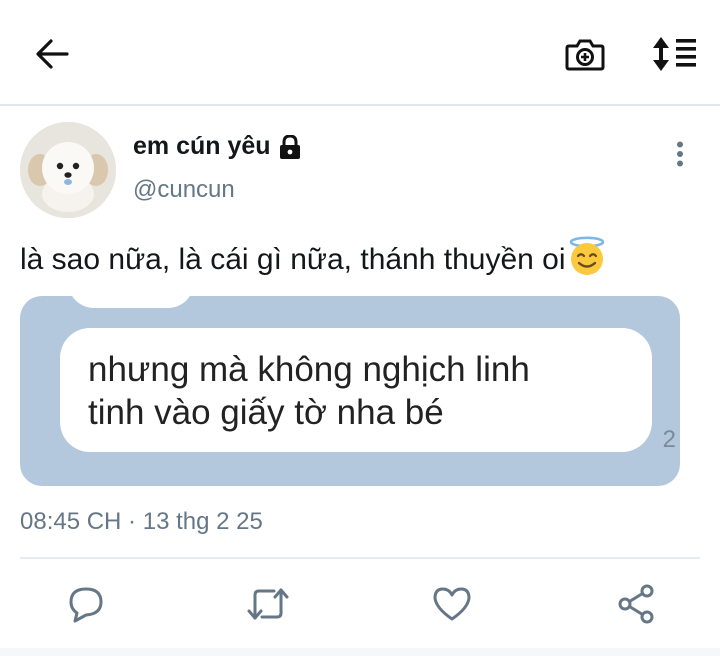  What do you see at coordinates (202, 146) in the screenshot?
I see `display-name: em cún yêu` at bounding box center [202, 146].